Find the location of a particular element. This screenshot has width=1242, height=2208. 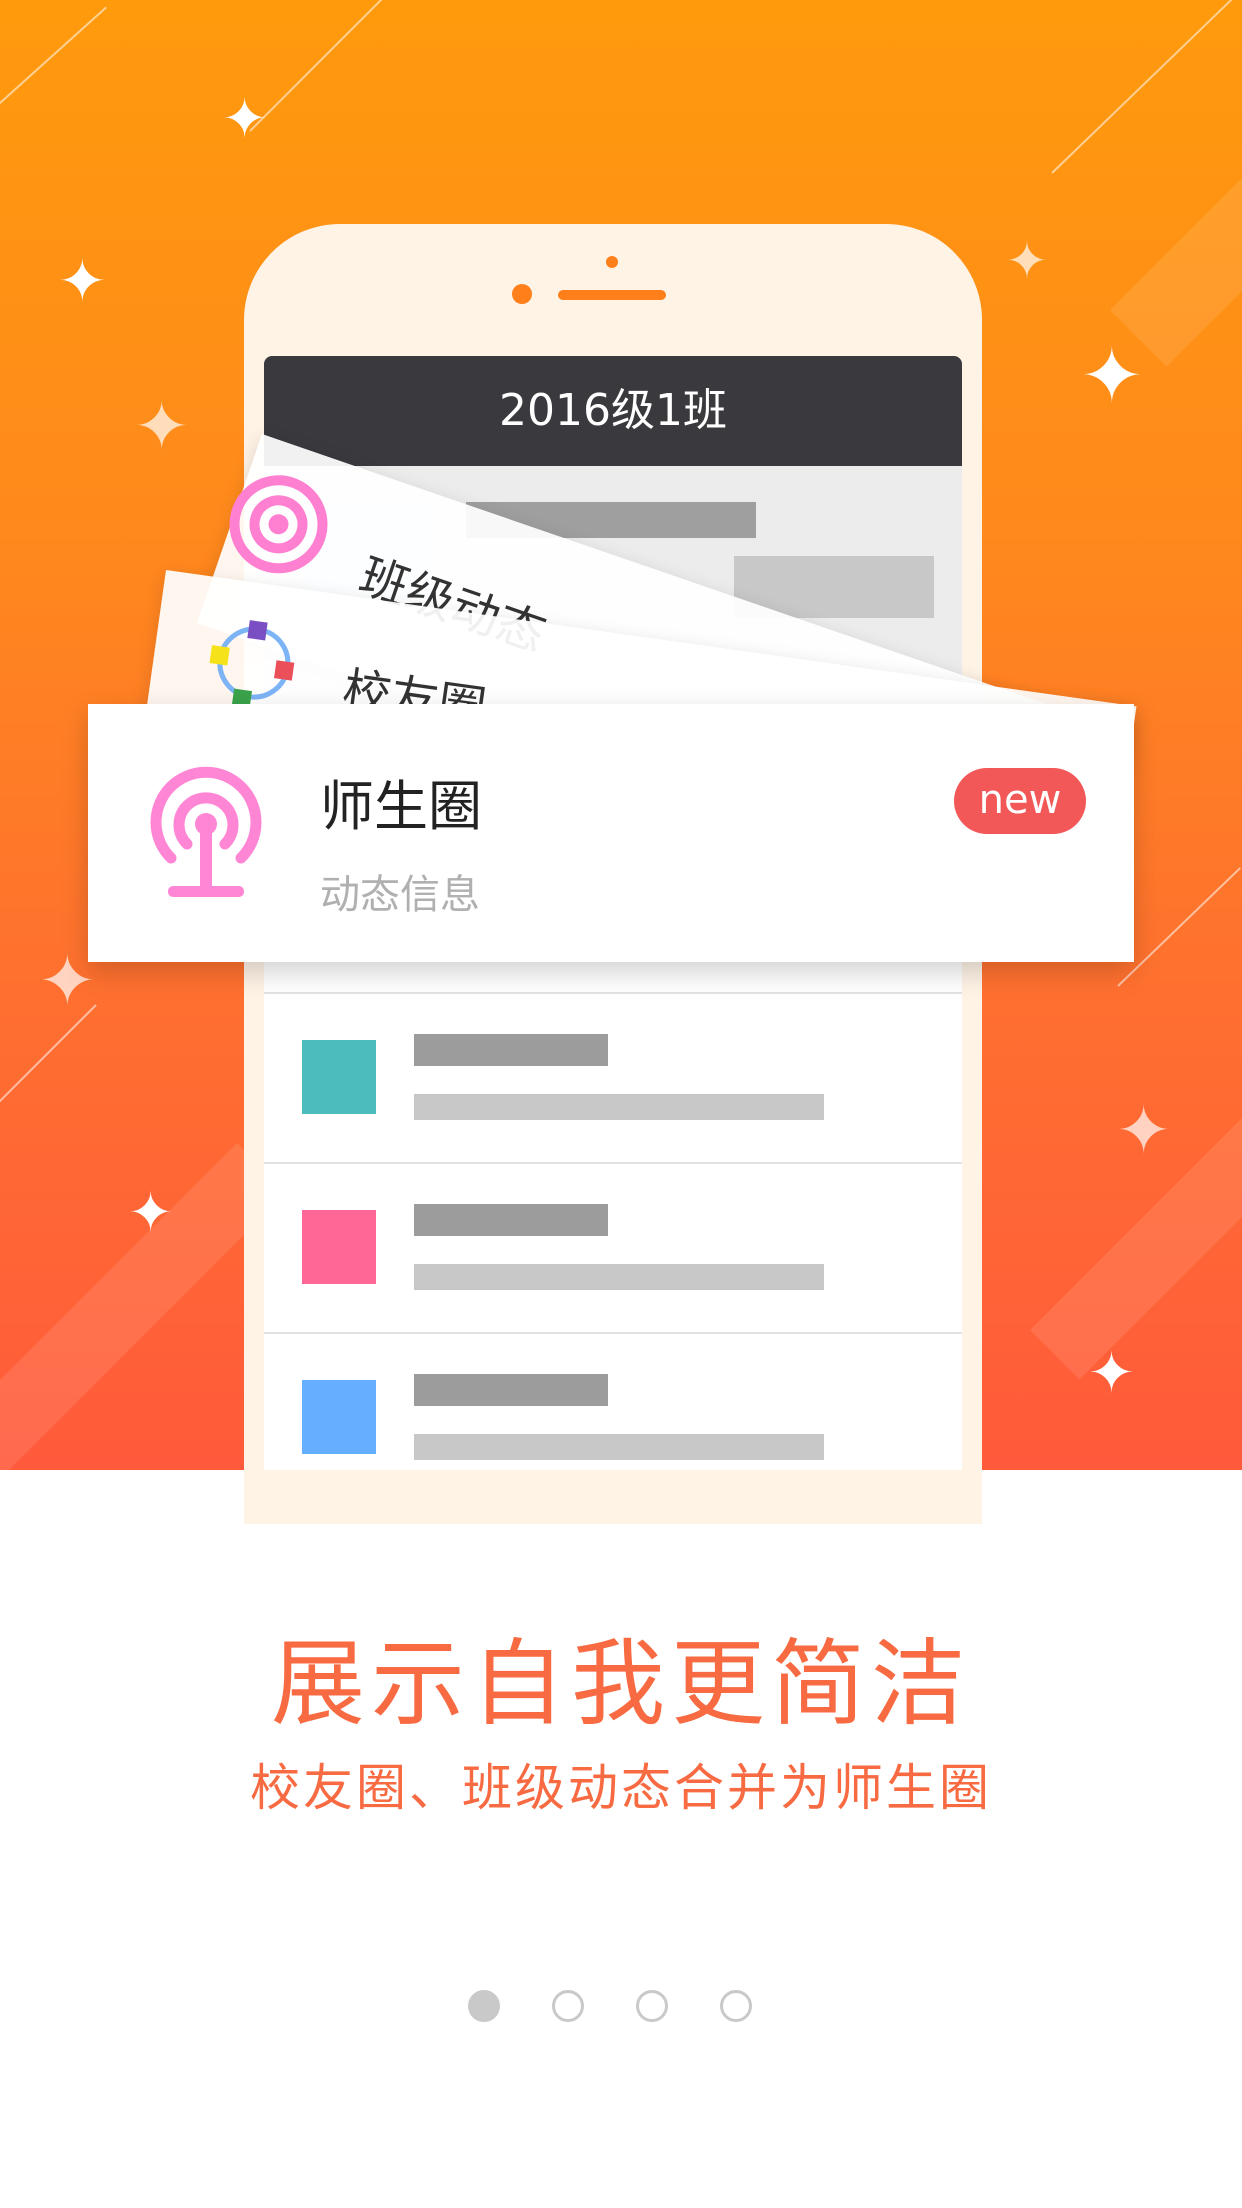

page-indicator is located at coordinates (623, 2010).